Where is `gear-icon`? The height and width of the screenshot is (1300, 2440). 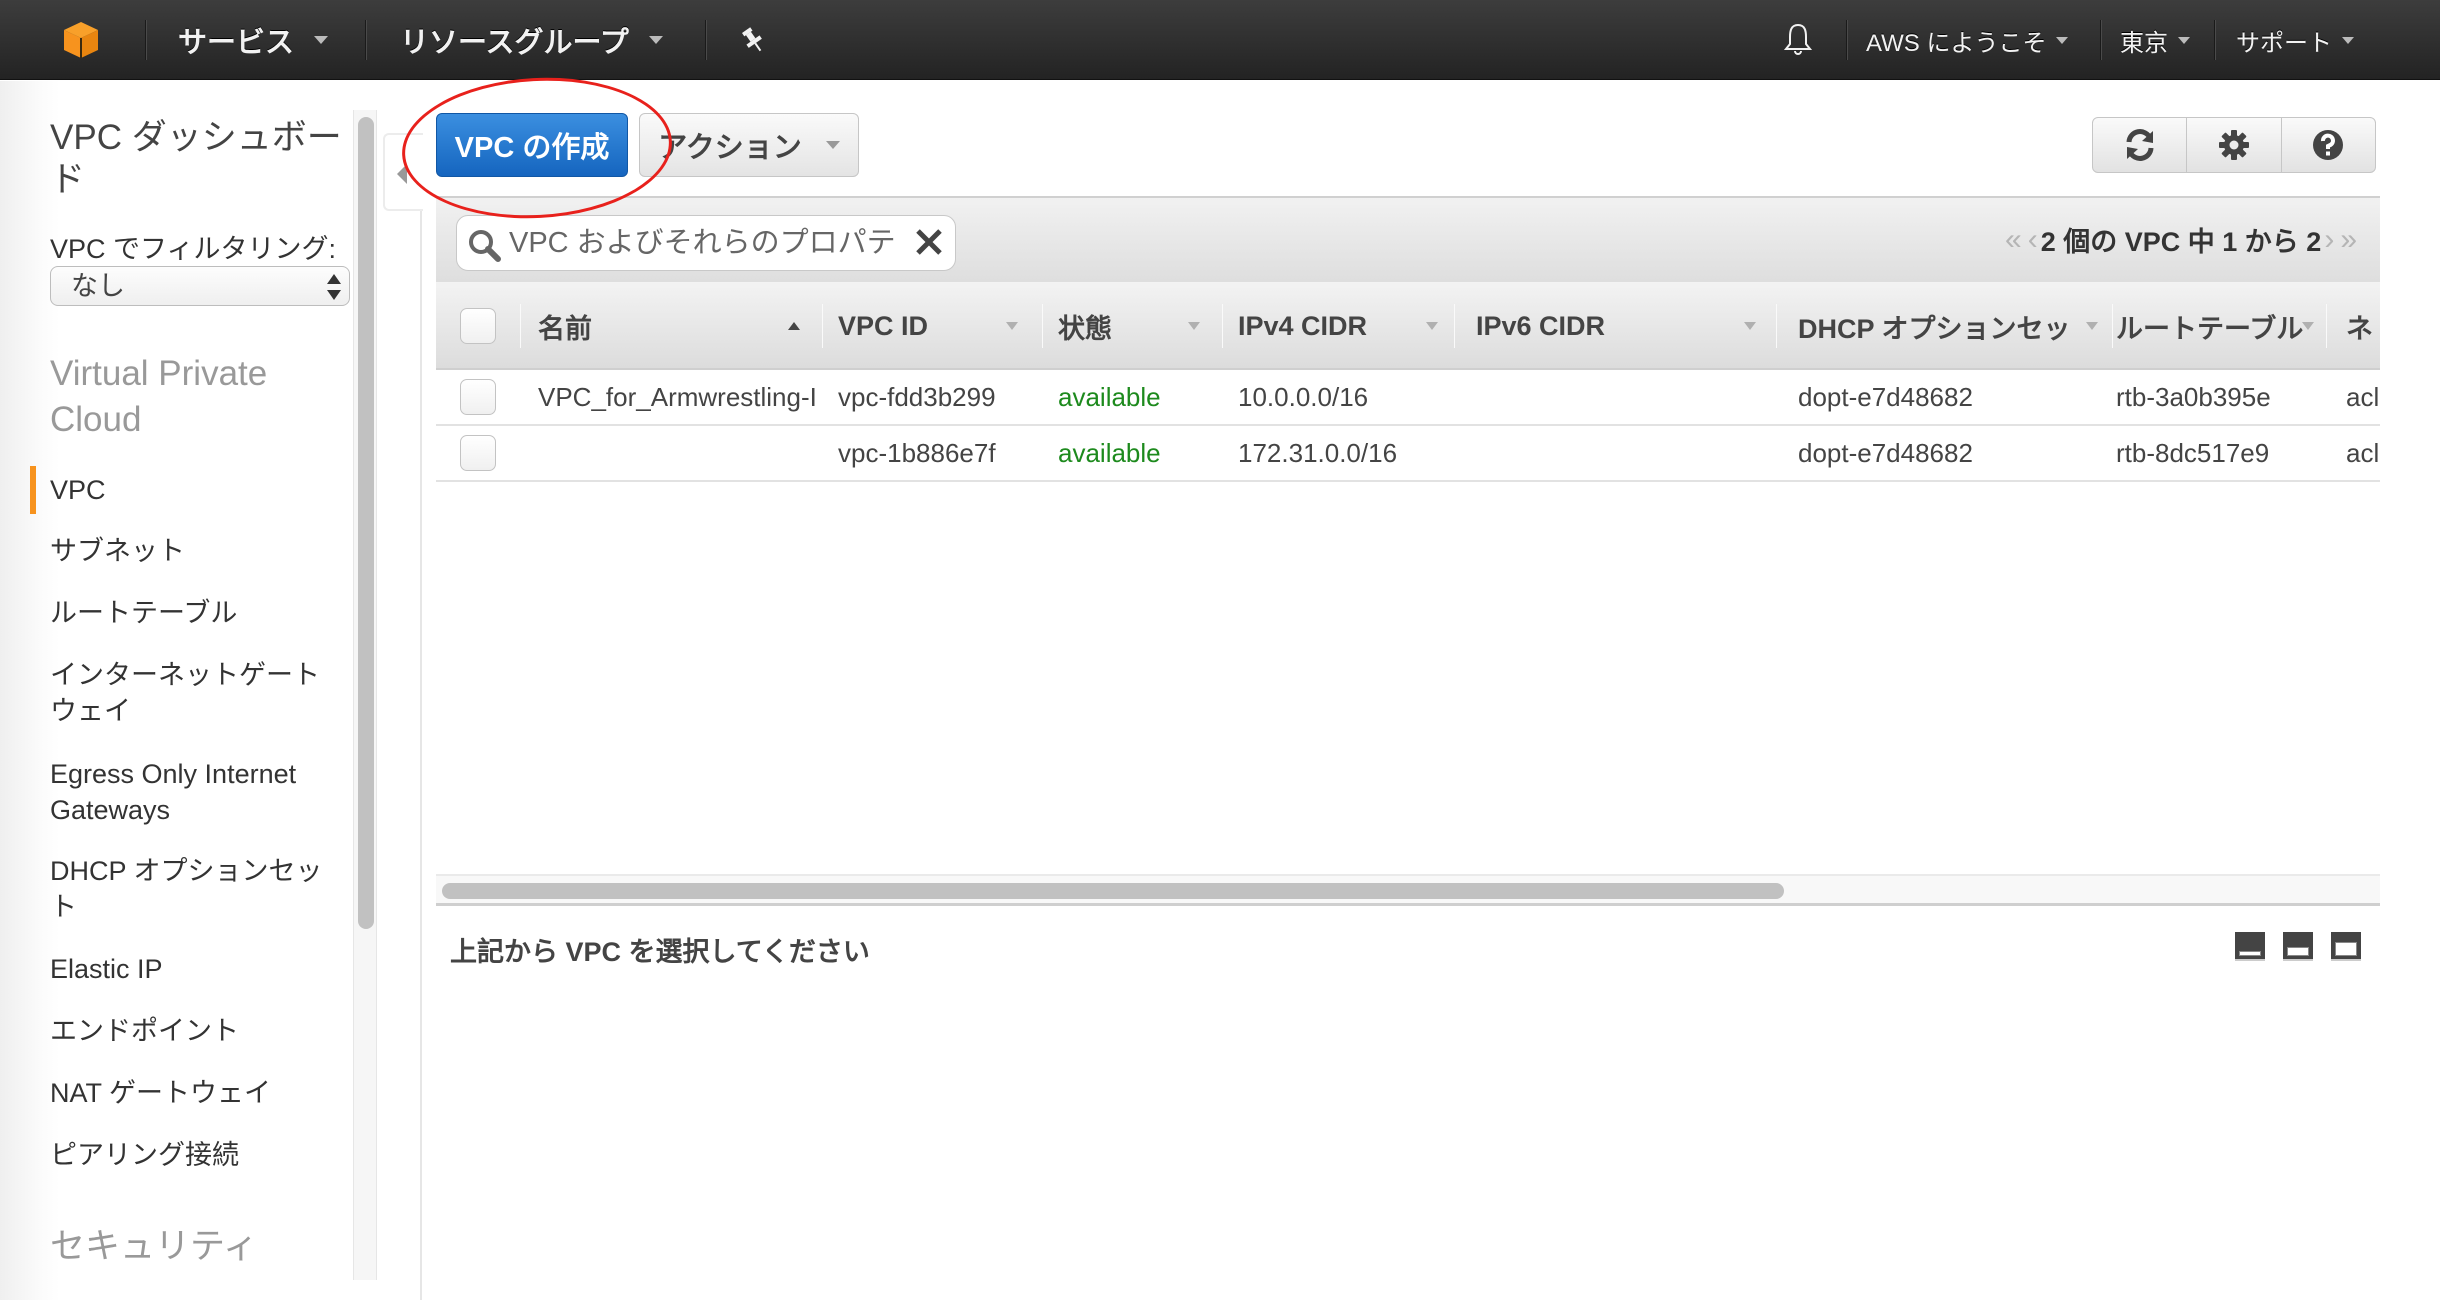
gear-icon is located at coordinates (2233, 145).